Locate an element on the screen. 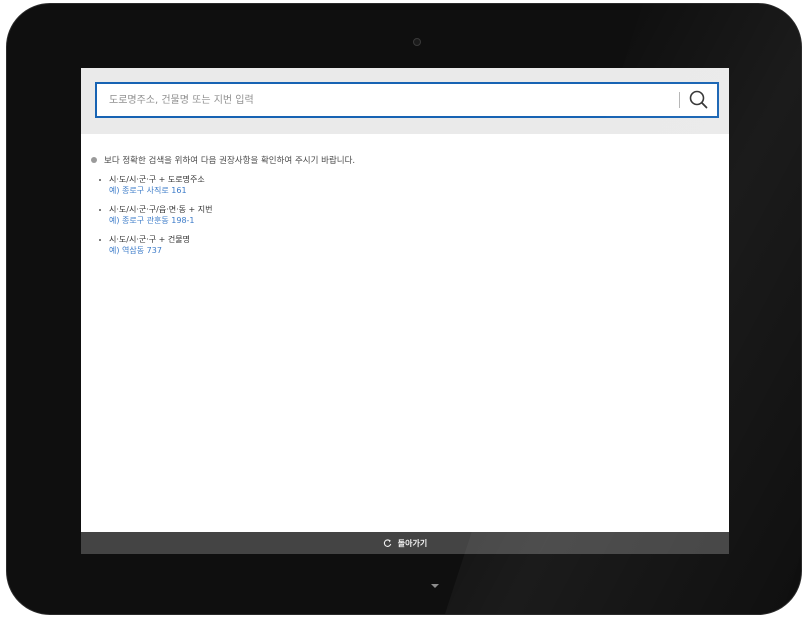 The width and height of the screenshot is (808, 618). search-band is located at coordinates (405, 101).